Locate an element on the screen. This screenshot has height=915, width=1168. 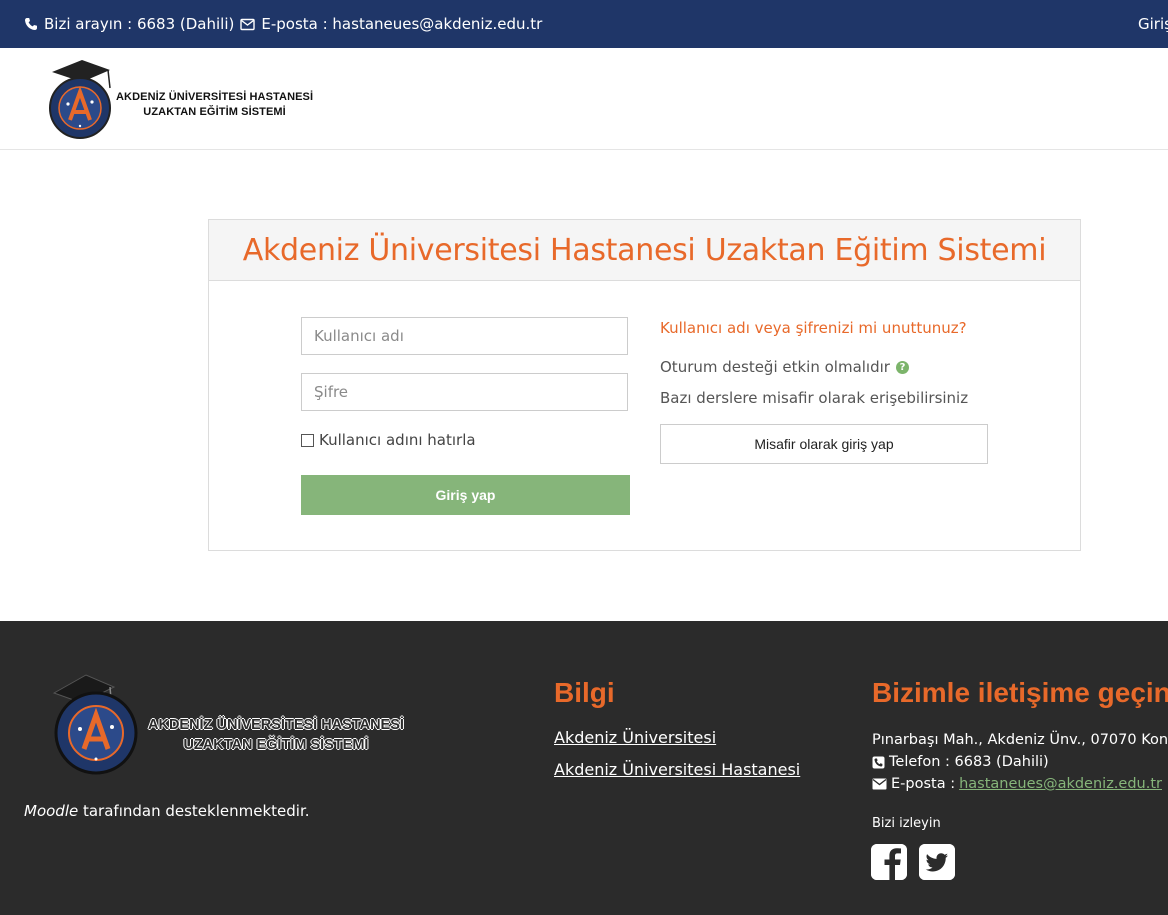
footer-logo-line-2: UZAKTAN EĞİTİM SİSTEMİ is located at coordinates (276, 745).